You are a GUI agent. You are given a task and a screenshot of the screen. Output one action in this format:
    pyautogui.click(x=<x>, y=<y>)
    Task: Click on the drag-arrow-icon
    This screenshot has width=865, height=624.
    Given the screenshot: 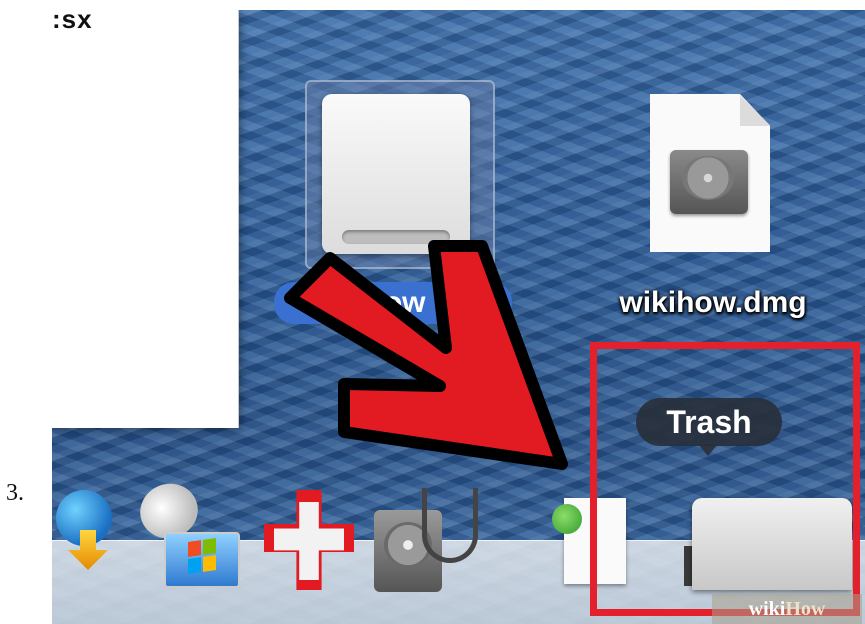 What is the action you would take?
    pyautogui.click(x=426, y=355)
    